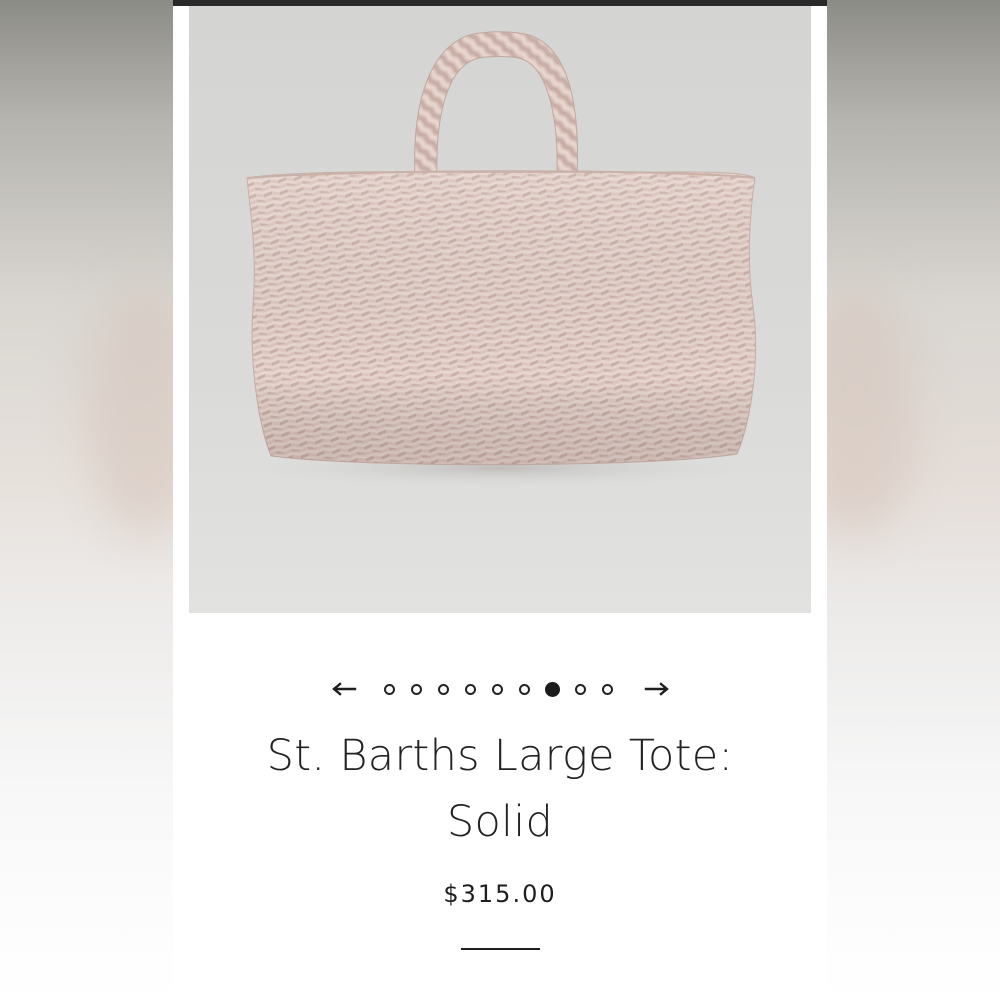 Image resolution: width=1000 pixels, height=1000 pixels. Describe the element at coordinates (500, 789) in the screenshot. I see `product-title: St. Barths Large Tote: Solid` at that location.